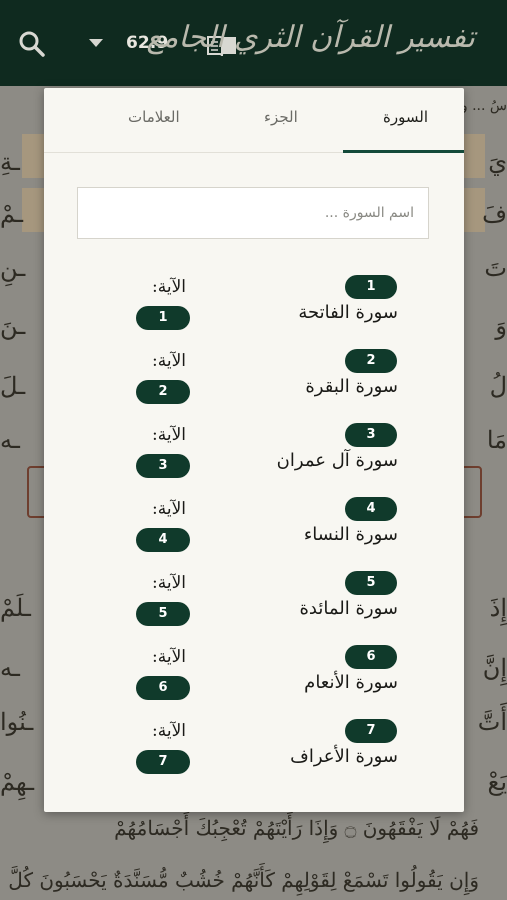  Describe the element at coordinates (344, 756) in the screenshot. I see `surah-name: سورة الأعراف` at that location.